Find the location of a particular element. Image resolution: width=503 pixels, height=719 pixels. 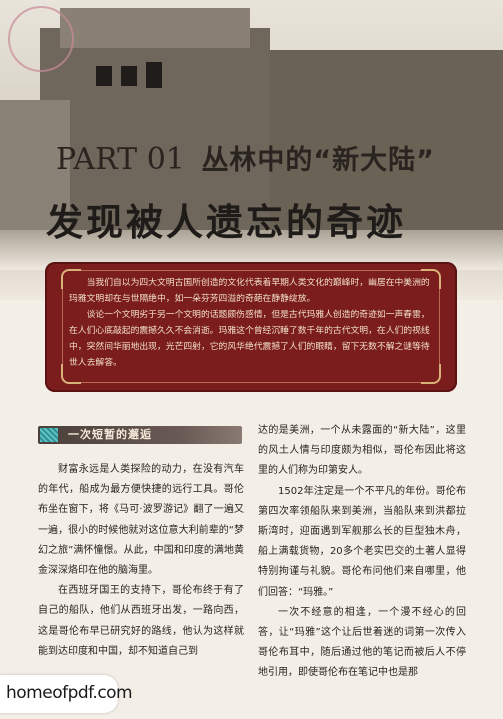

library-stamp is located at coordinates (41, 39).